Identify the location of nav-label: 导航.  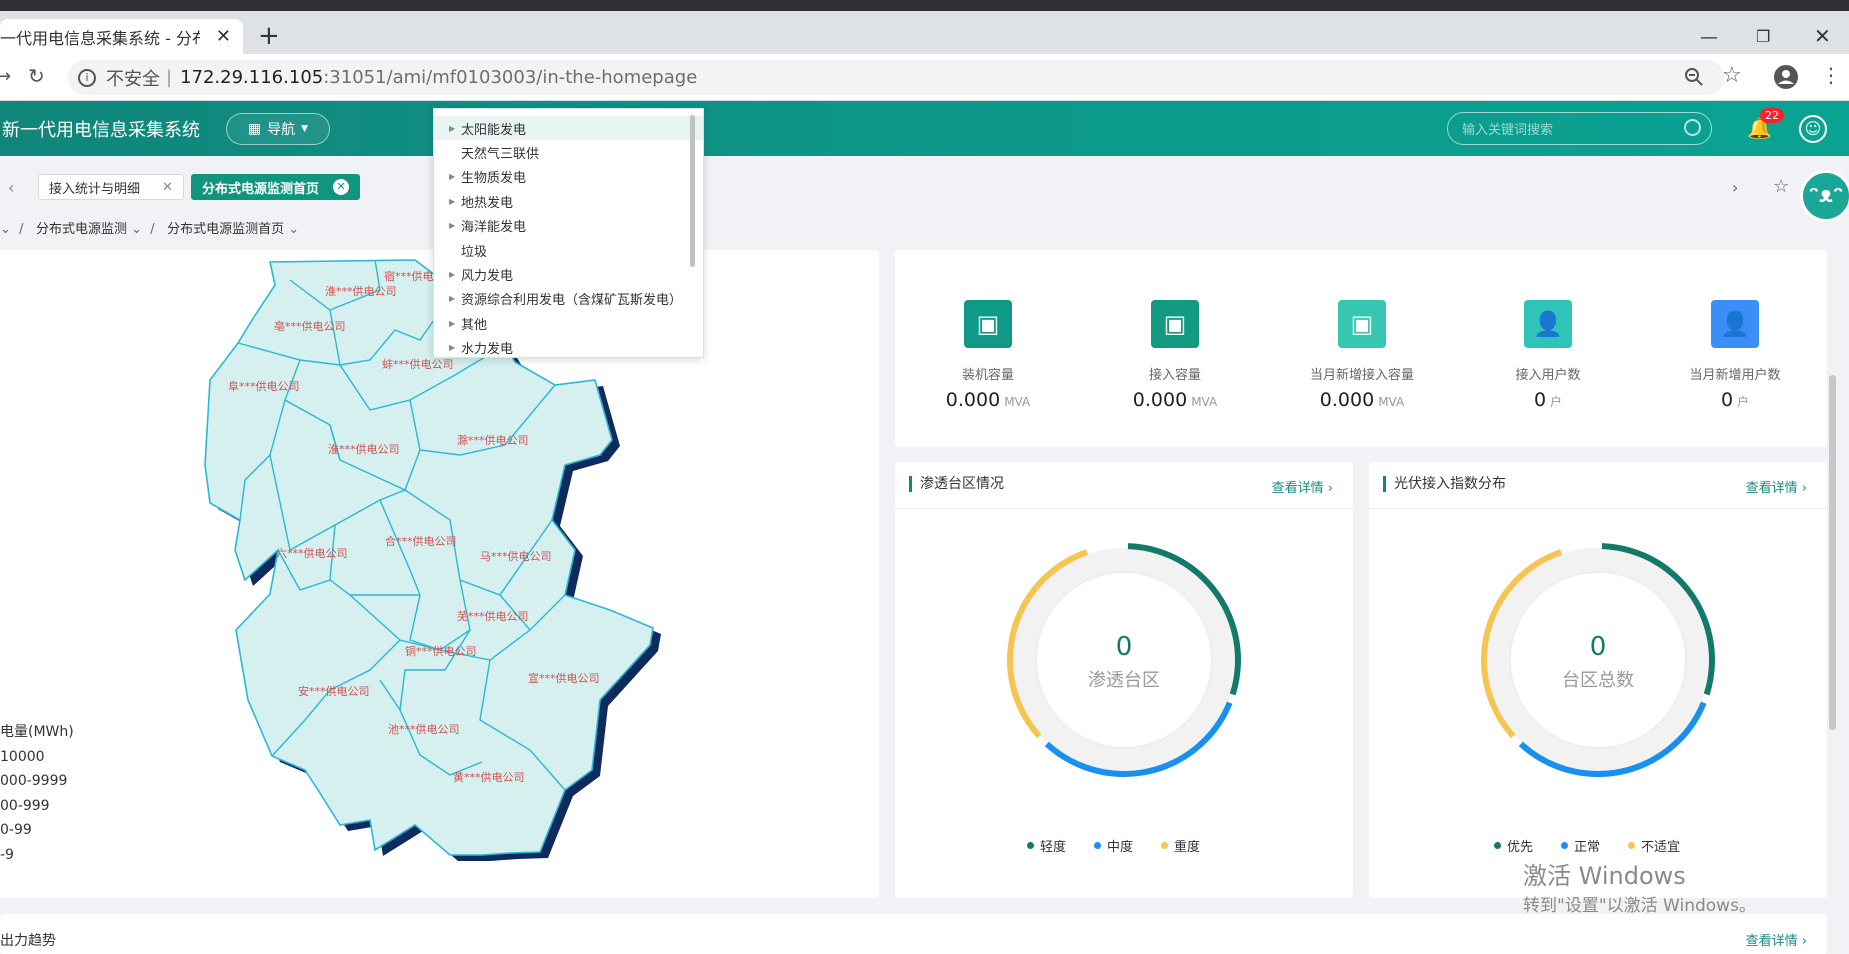
(281, 130).